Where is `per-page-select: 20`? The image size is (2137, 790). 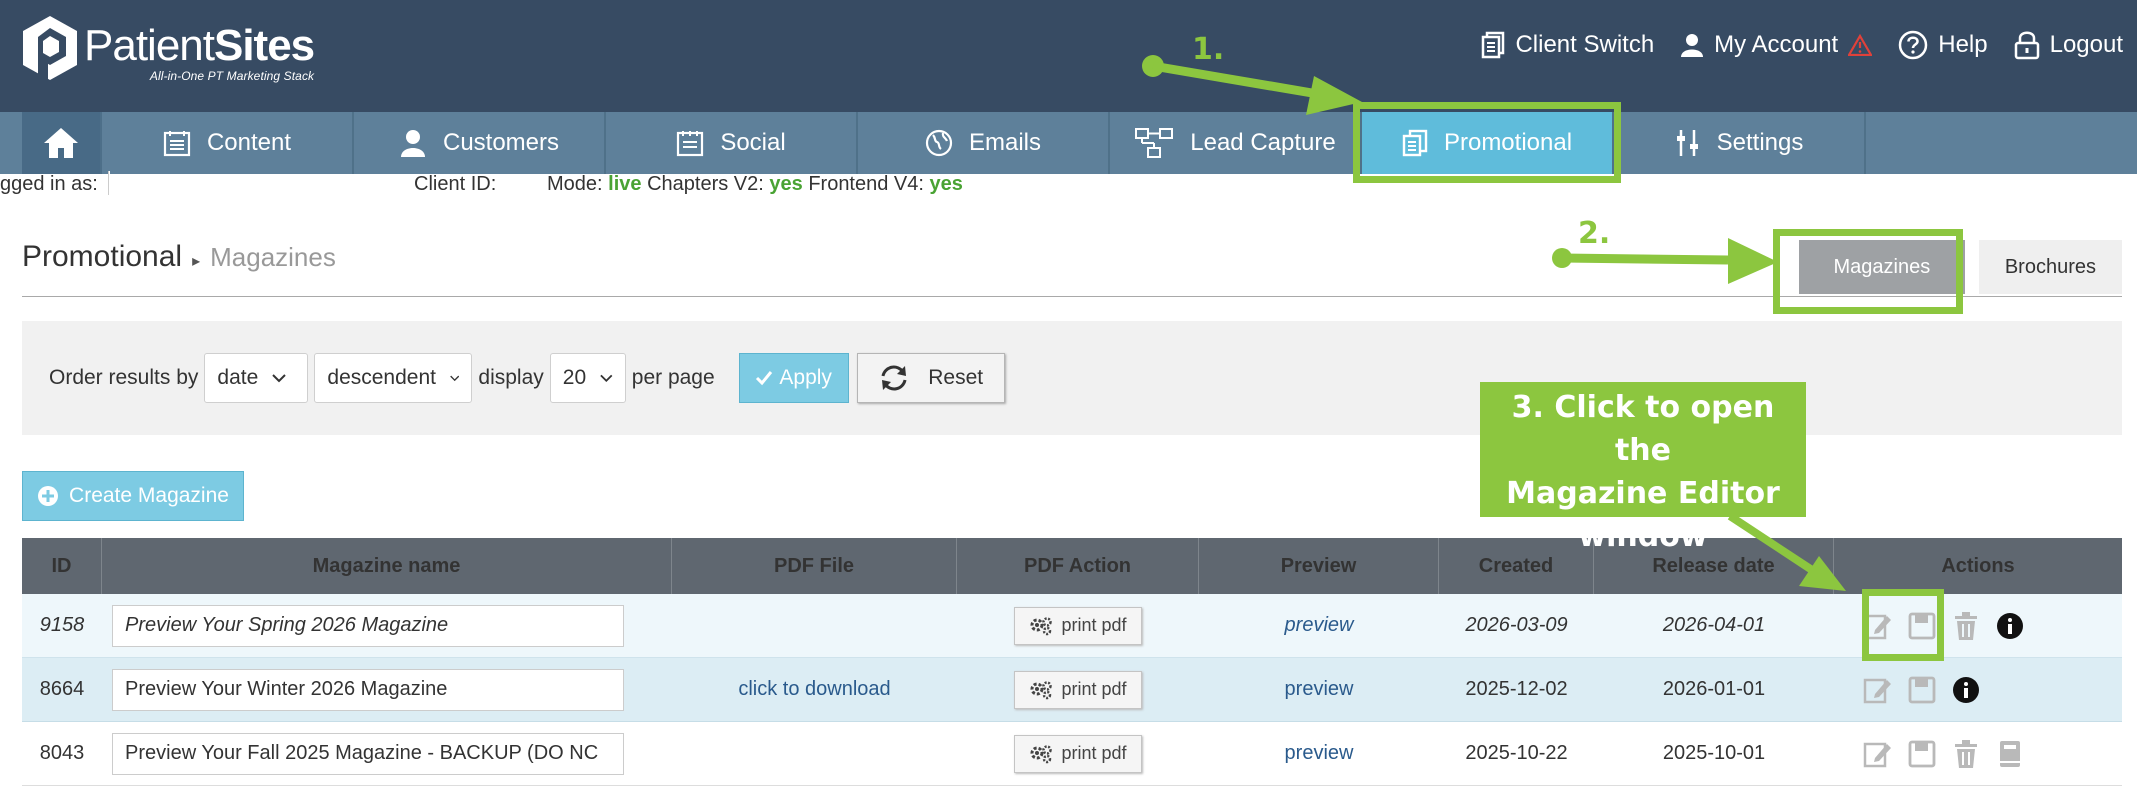
per-page-select: 20 is located at coordinates (587, 378).